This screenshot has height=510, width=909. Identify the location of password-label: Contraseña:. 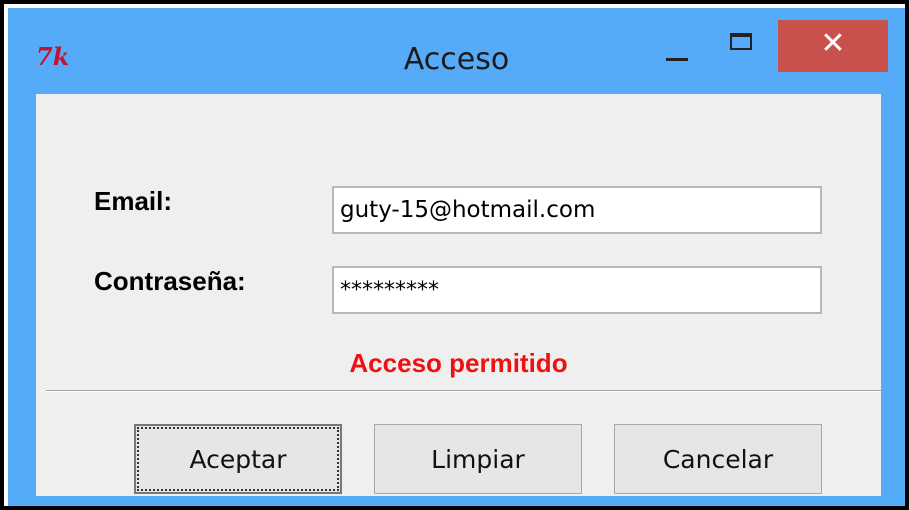
(170, 281).